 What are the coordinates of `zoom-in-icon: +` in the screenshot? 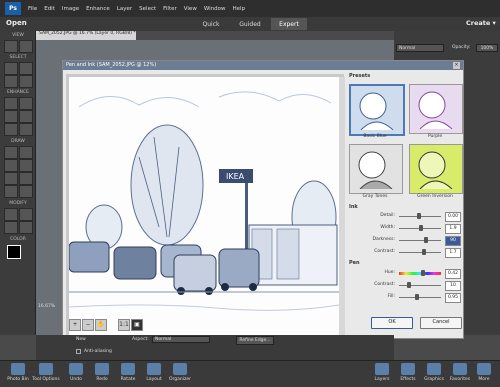 It's located at (75, 325).